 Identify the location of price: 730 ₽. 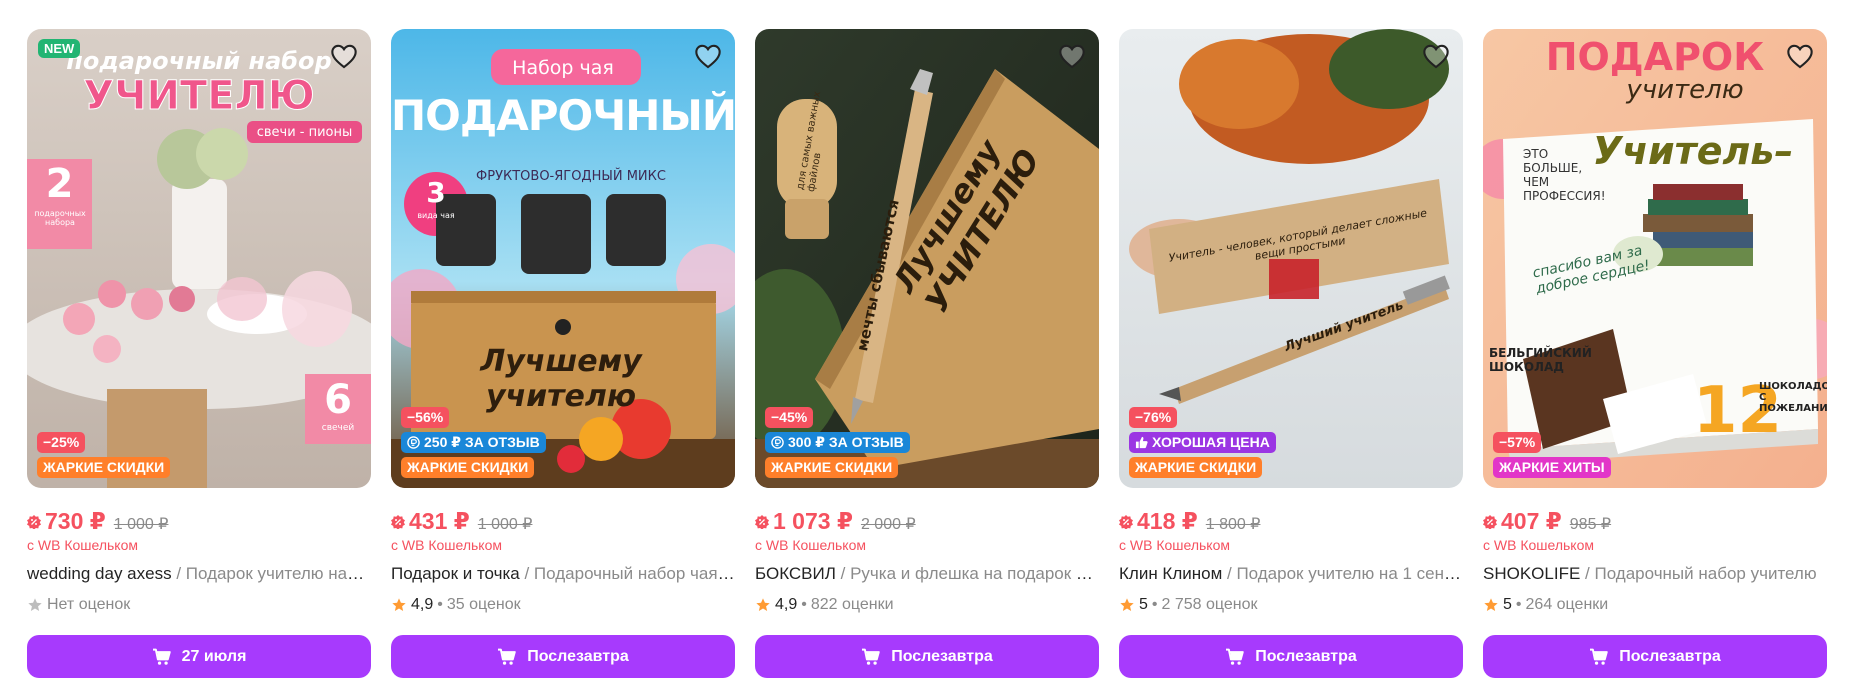
(66, 521).